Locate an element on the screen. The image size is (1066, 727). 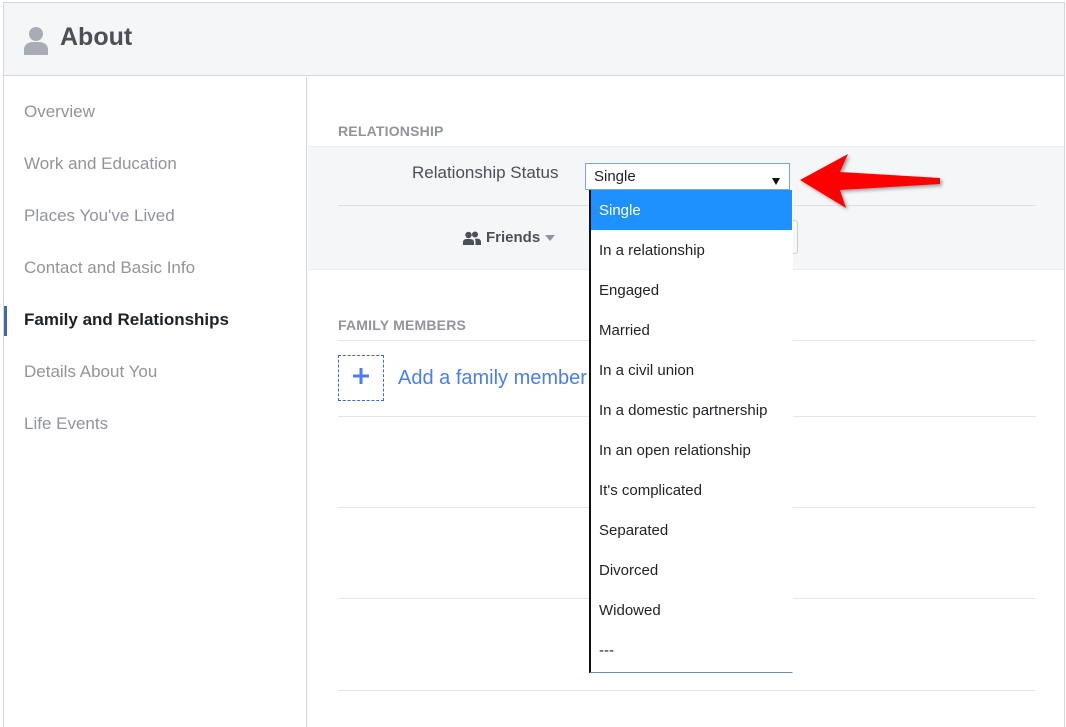
option-domestic-partnership: In a domestic partnership is located at coordinates (691, 410).